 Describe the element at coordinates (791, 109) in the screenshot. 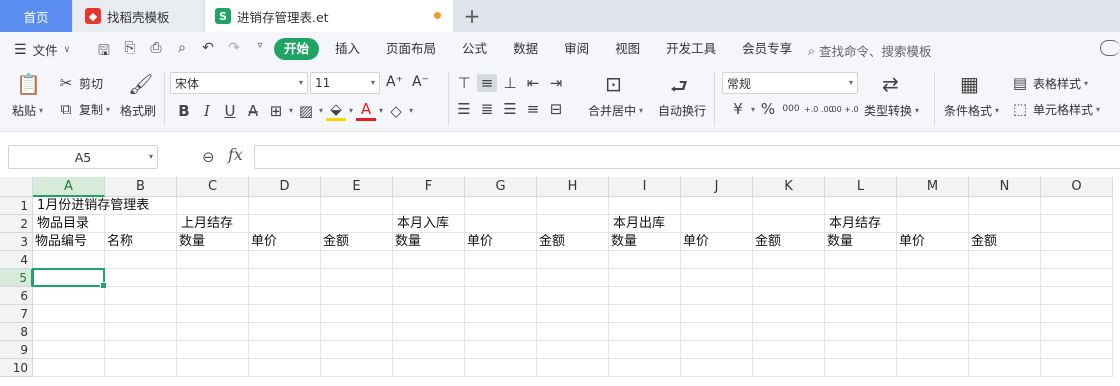

I see `thousands-icon: 000` at that location.